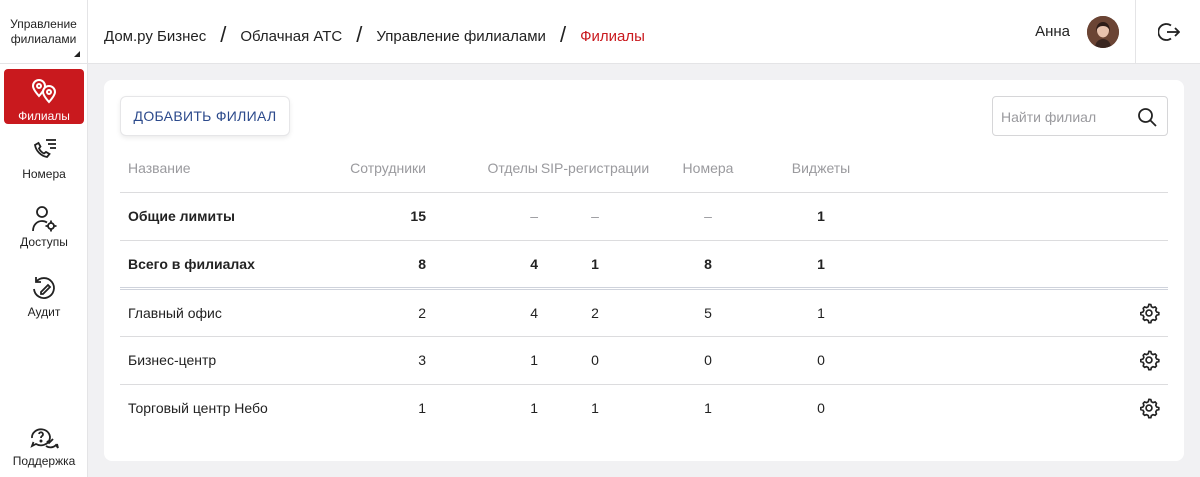 The image size is (1200, 477). I want to click on summary-row-limits: Общие лимиты 15 – – – 1, so click(644, 216).